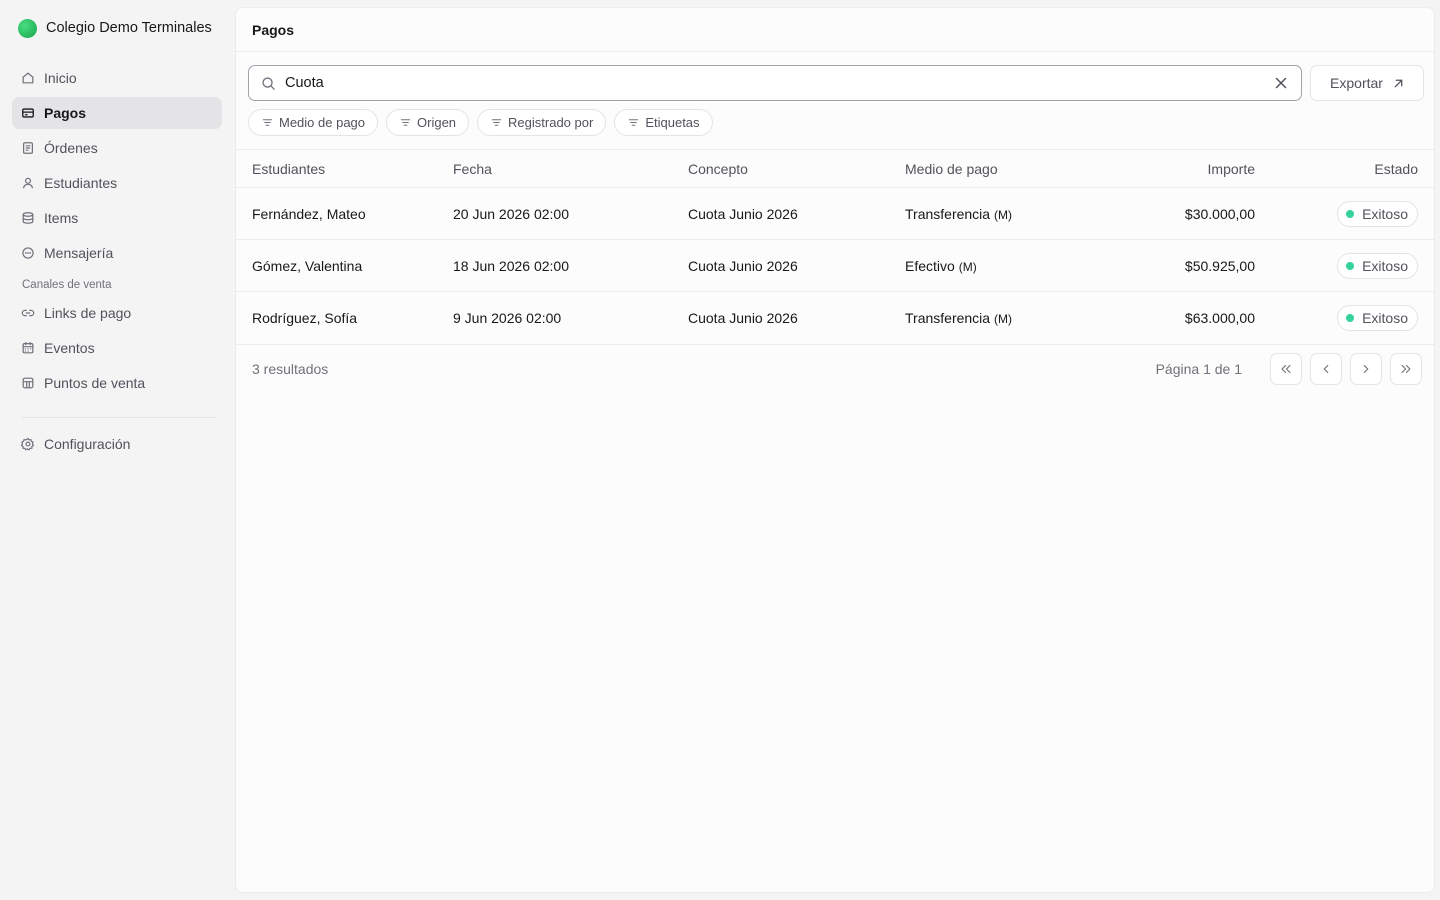 The height and width of the screenshot is (900, 1440). I want to click on pagination, so click(1346, 368).